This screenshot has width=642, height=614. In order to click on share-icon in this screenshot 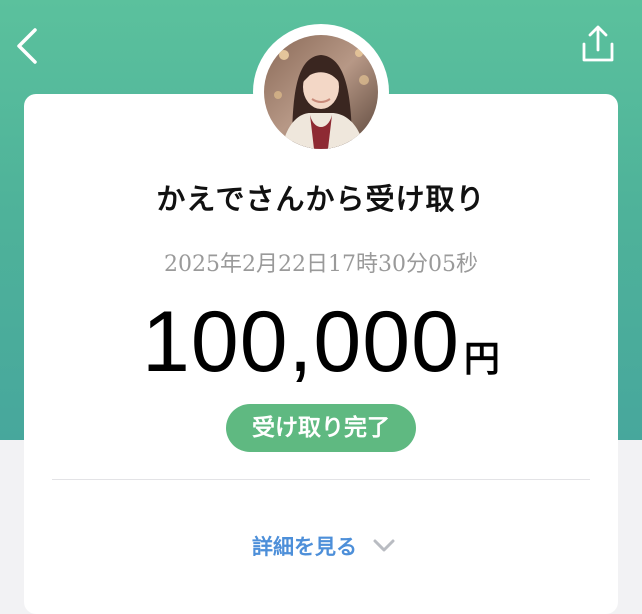, I will do `click(598, 43)`.